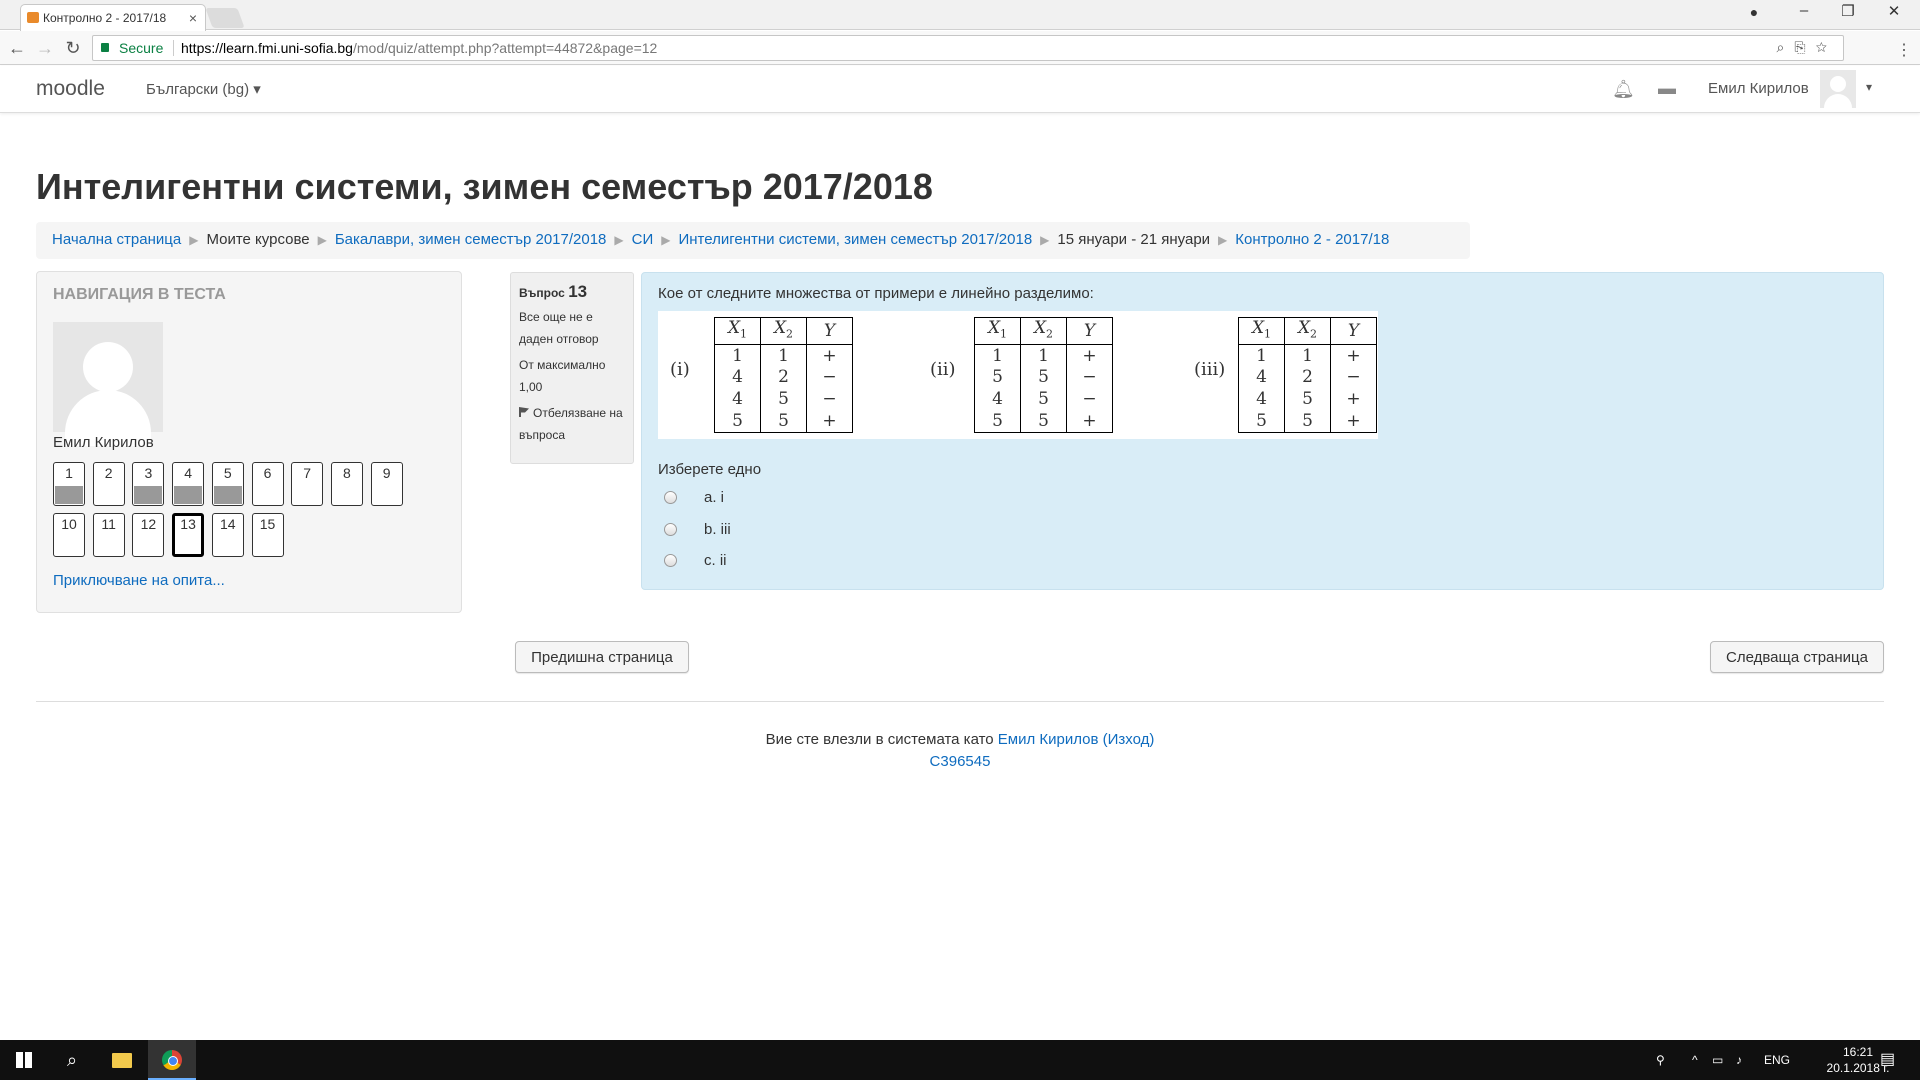 Image resolution: width=1920 pixels, height=1084 pixels. I want to click on question-nav-button: 6, so click(267, 484).